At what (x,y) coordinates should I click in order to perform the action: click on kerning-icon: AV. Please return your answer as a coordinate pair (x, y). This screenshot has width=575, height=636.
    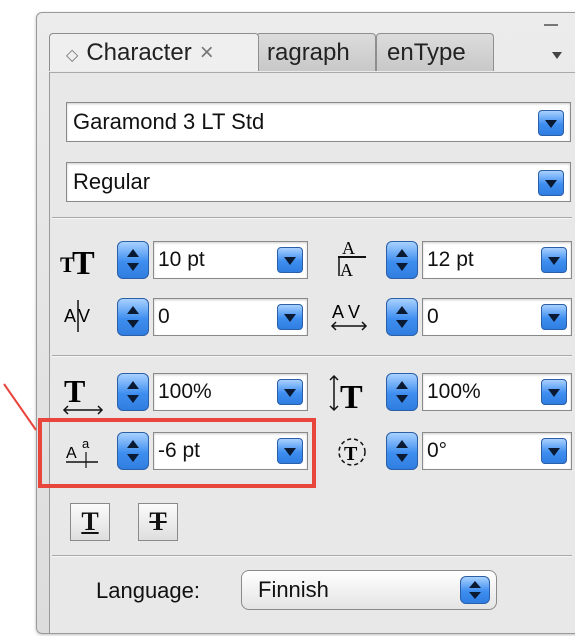
    Looking at the image, I should click on (84, 316).